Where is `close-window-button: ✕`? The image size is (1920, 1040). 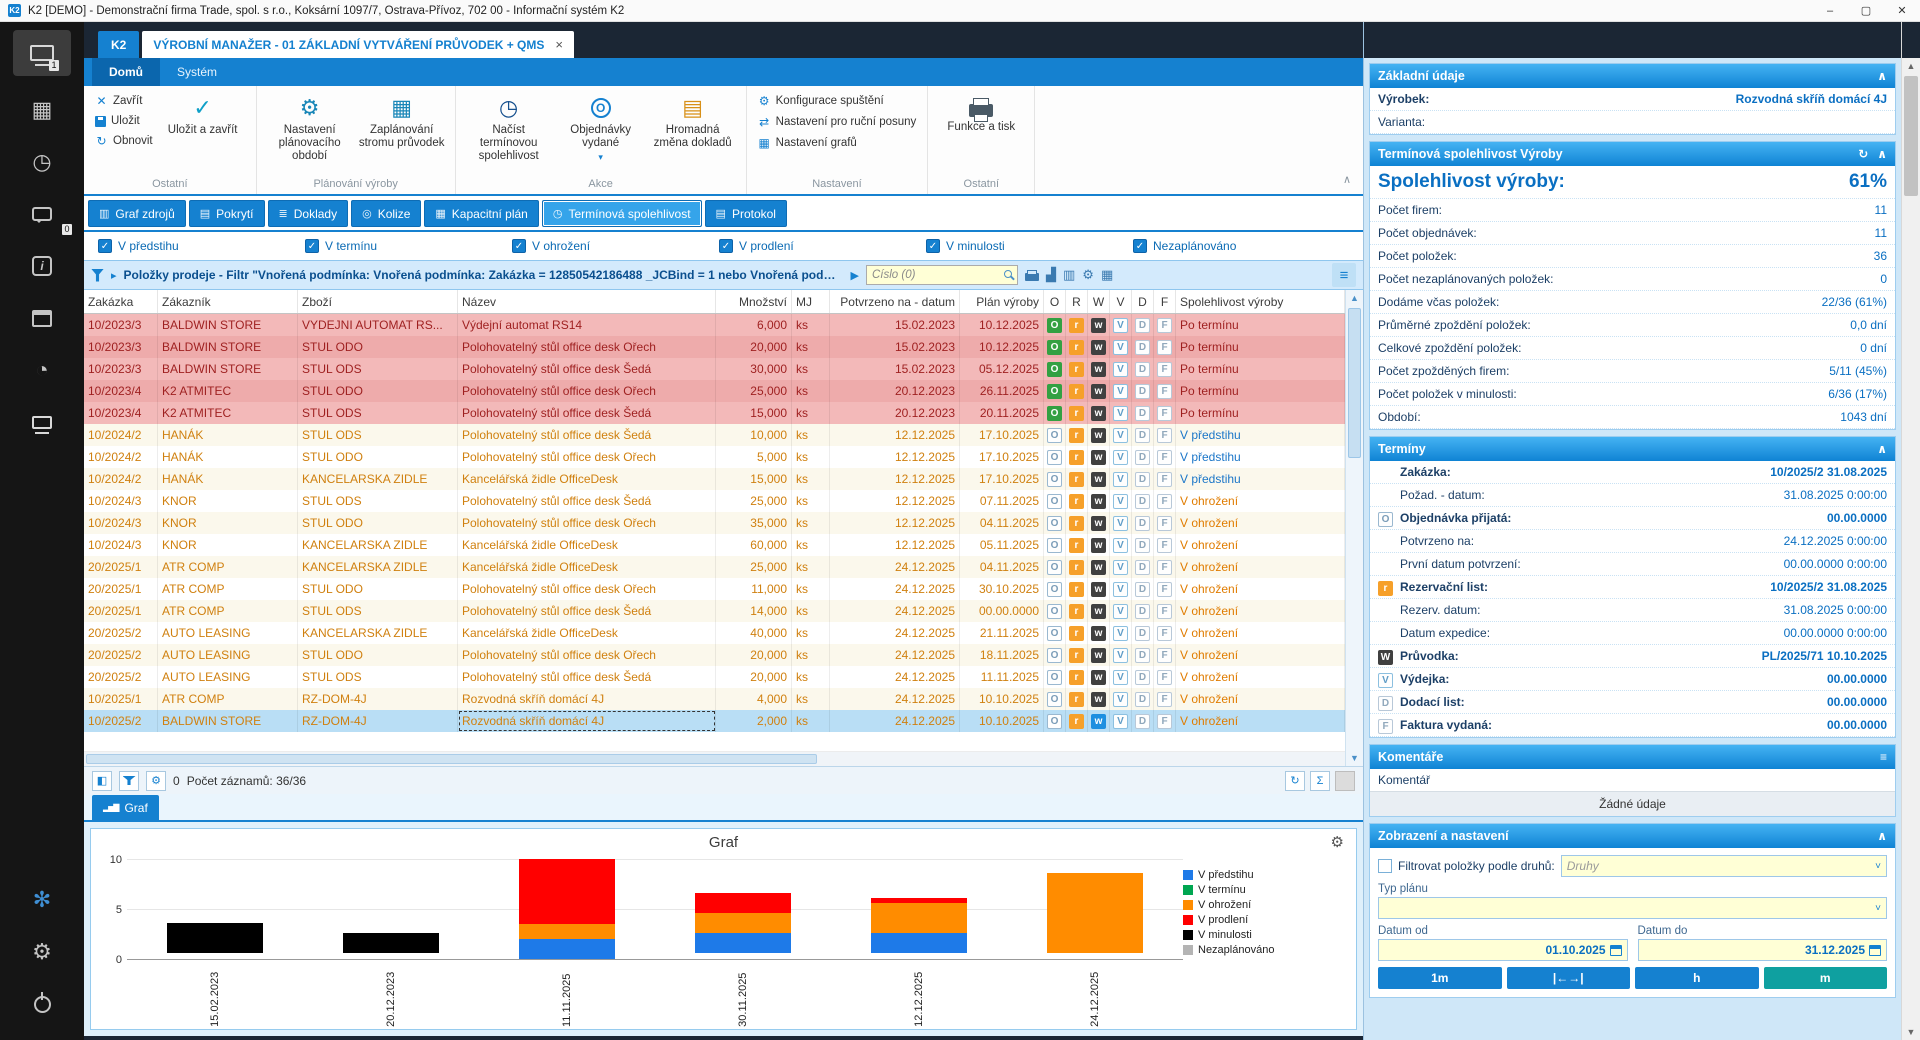 close-window-button: ✕ is located at coordinates (1902, 10).